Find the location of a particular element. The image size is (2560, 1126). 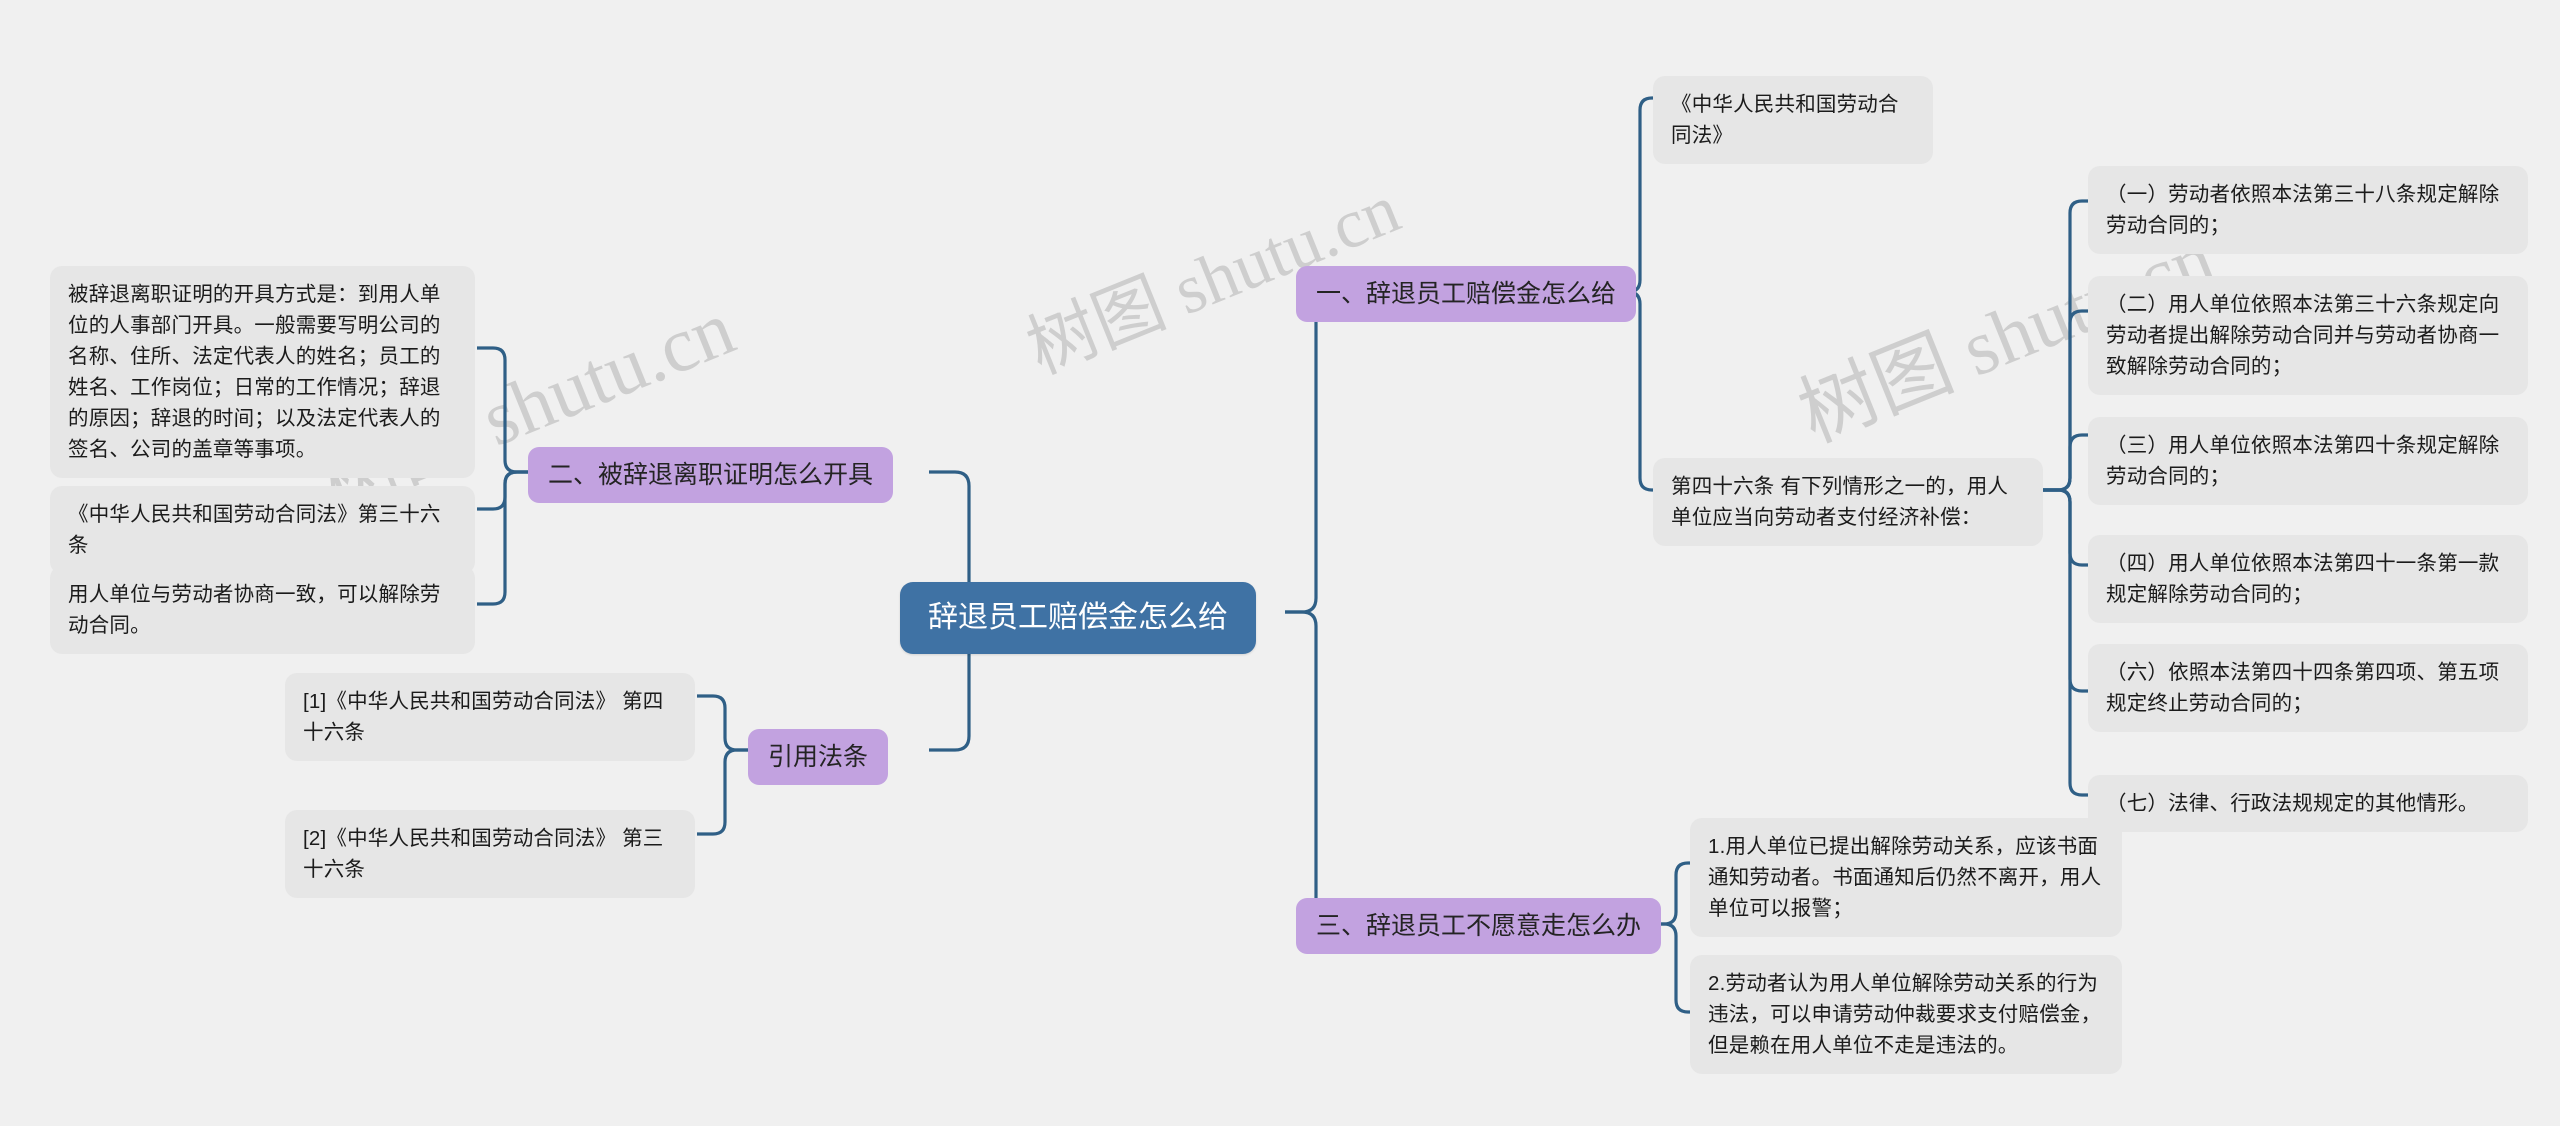

leaf-text: 用人单位与劳动者协商一致，可以解除劳动合同。 is located at coordinates (254, 610).